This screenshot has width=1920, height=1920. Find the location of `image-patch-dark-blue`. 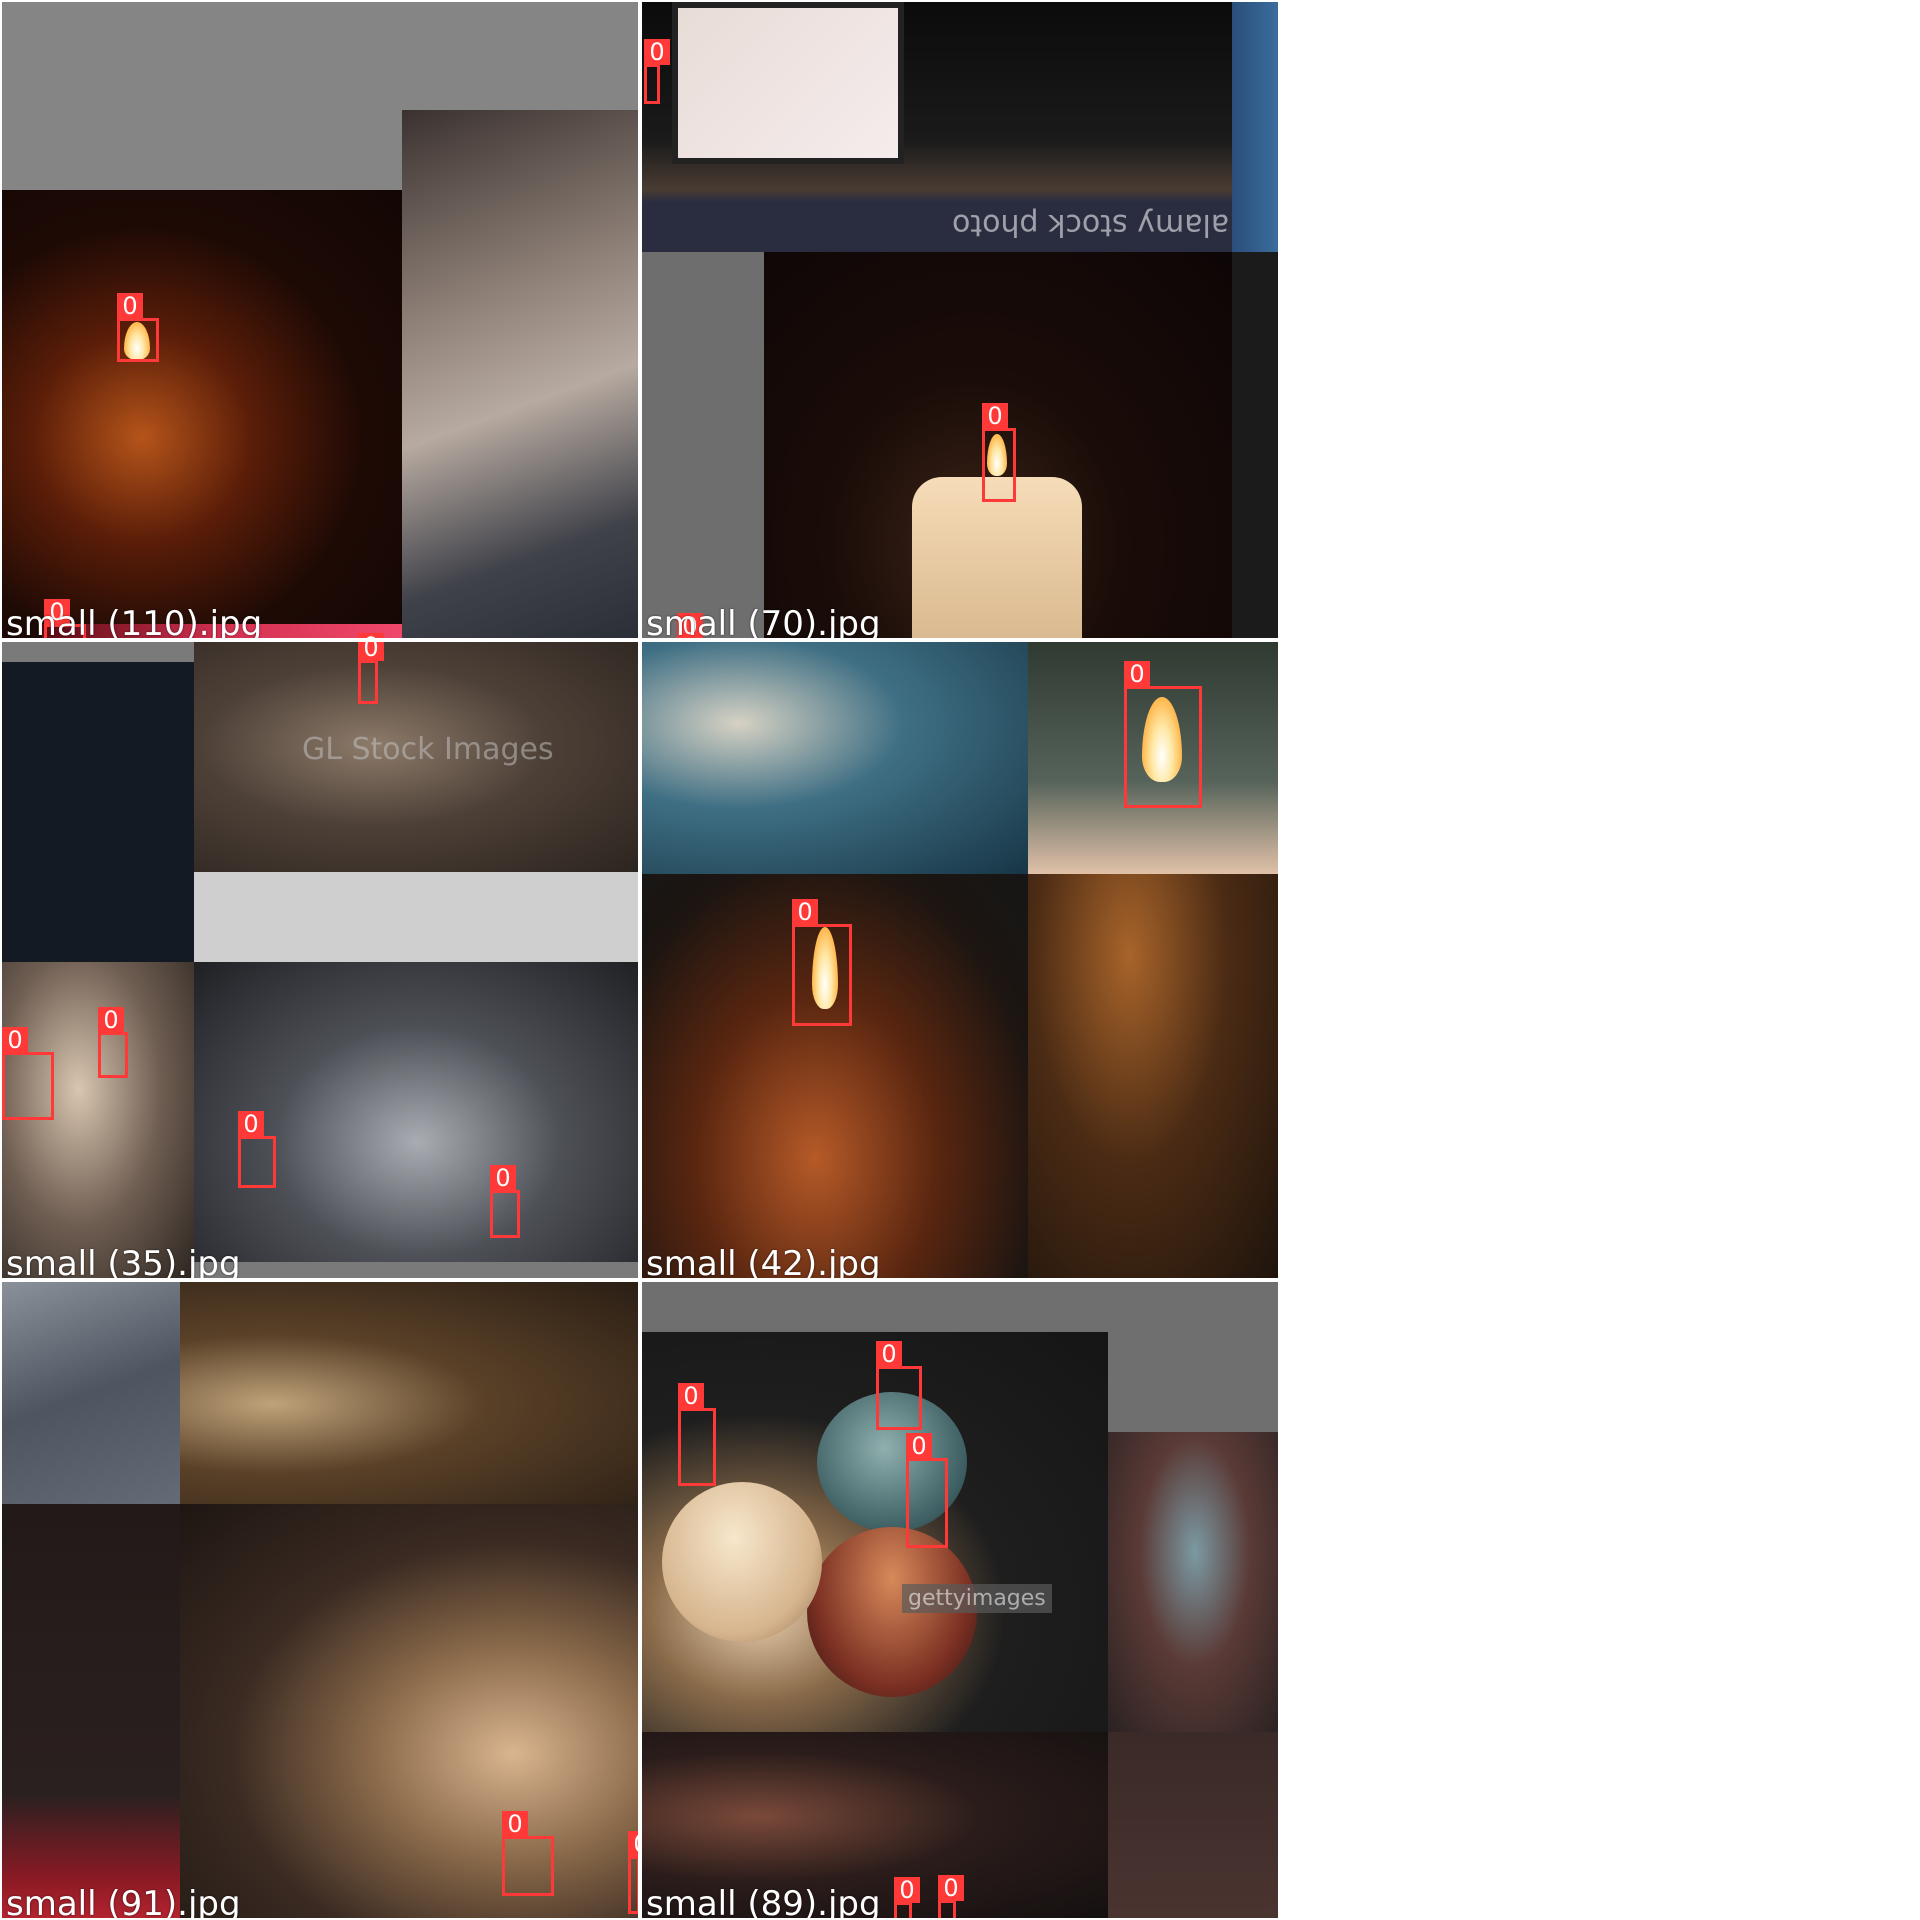

image-patch-dark-blue is located at coordinates (98, 812).